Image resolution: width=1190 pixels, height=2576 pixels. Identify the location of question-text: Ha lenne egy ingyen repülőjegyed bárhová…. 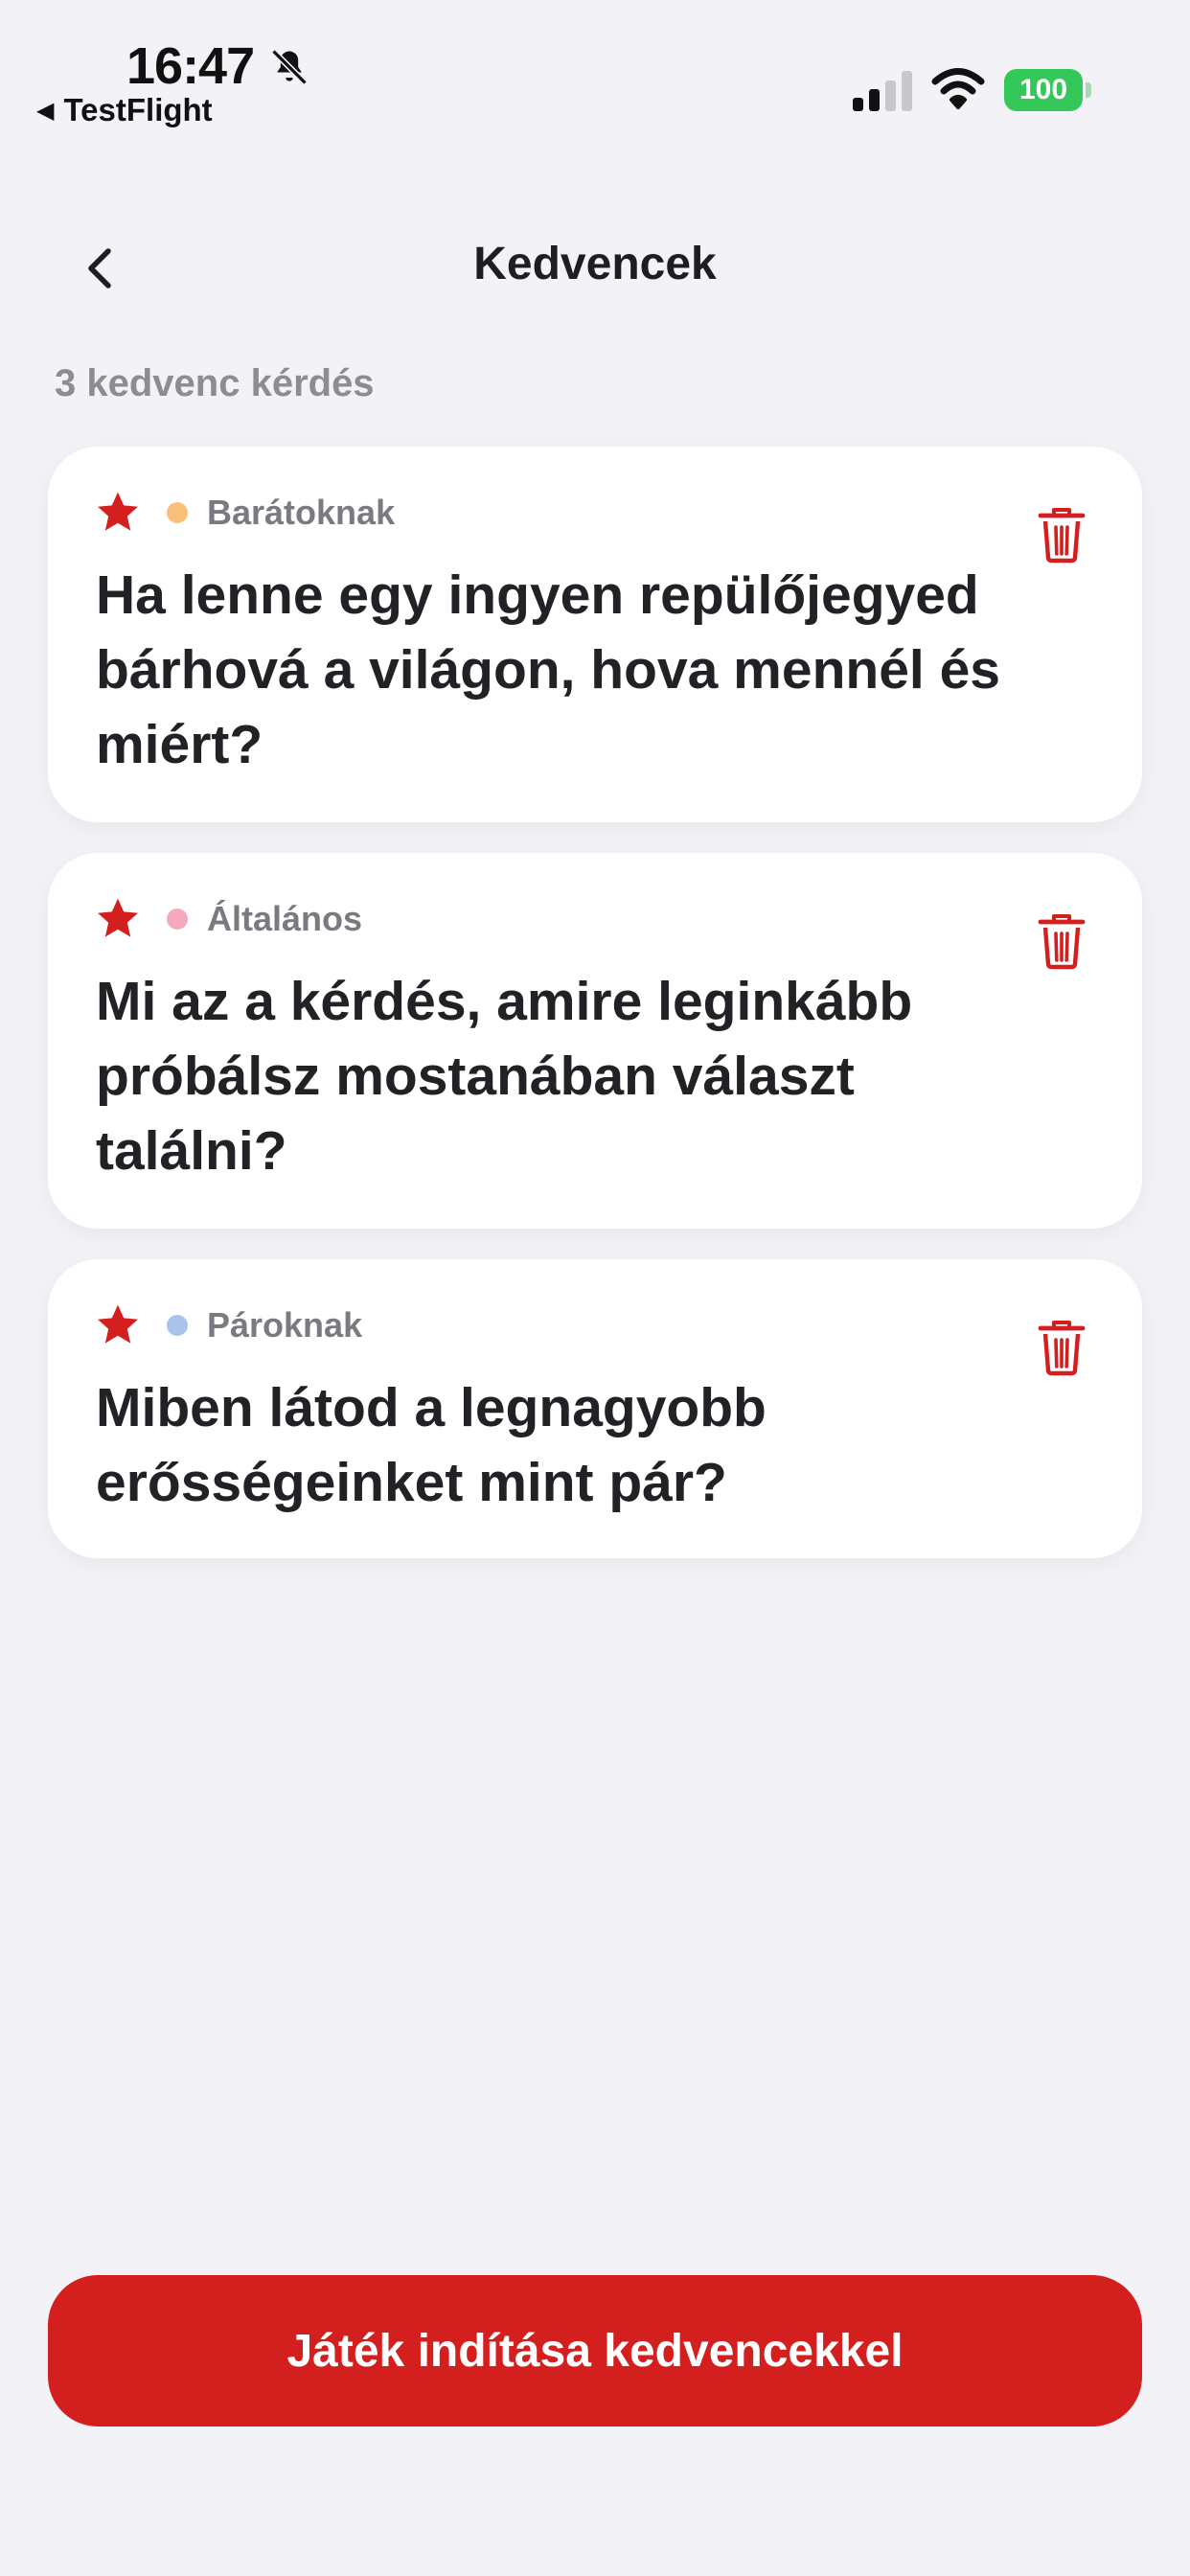
(548, 669).